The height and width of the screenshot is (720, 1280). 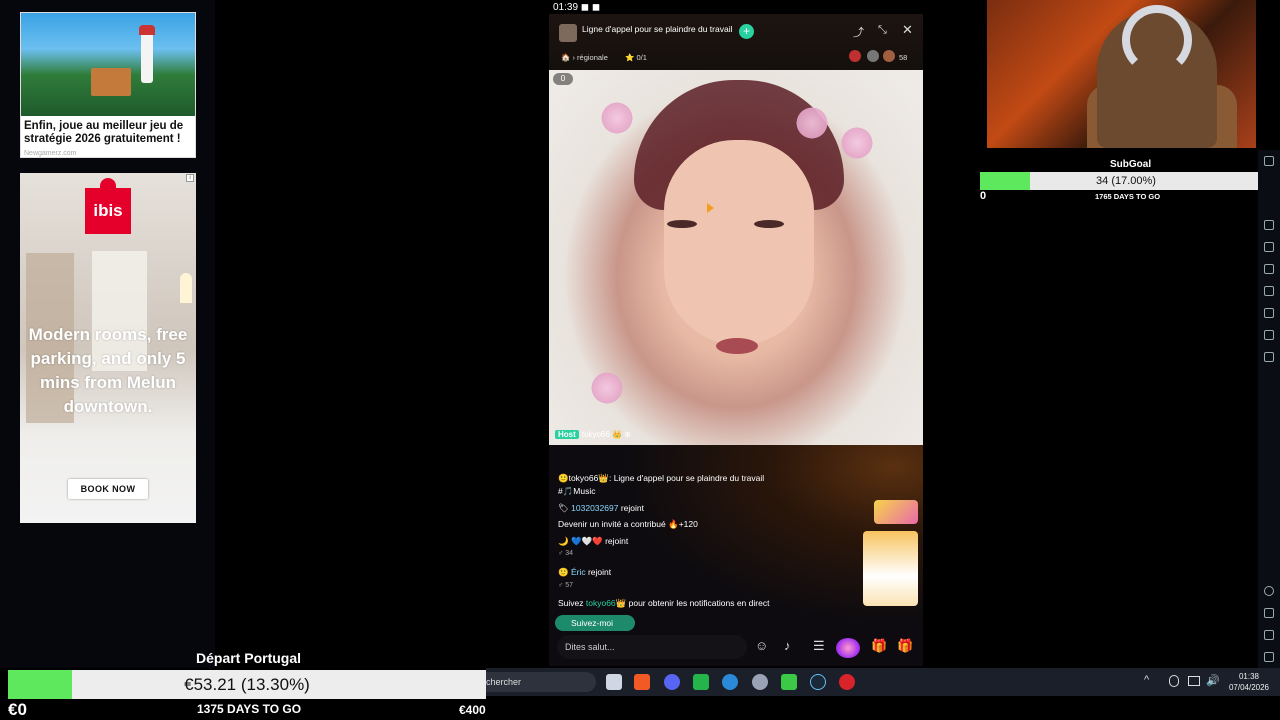 What do you see at coordinates (882, 30) in the screenshot?
I see `minimize-icon: ⤡` at bounding box center [882, 30].